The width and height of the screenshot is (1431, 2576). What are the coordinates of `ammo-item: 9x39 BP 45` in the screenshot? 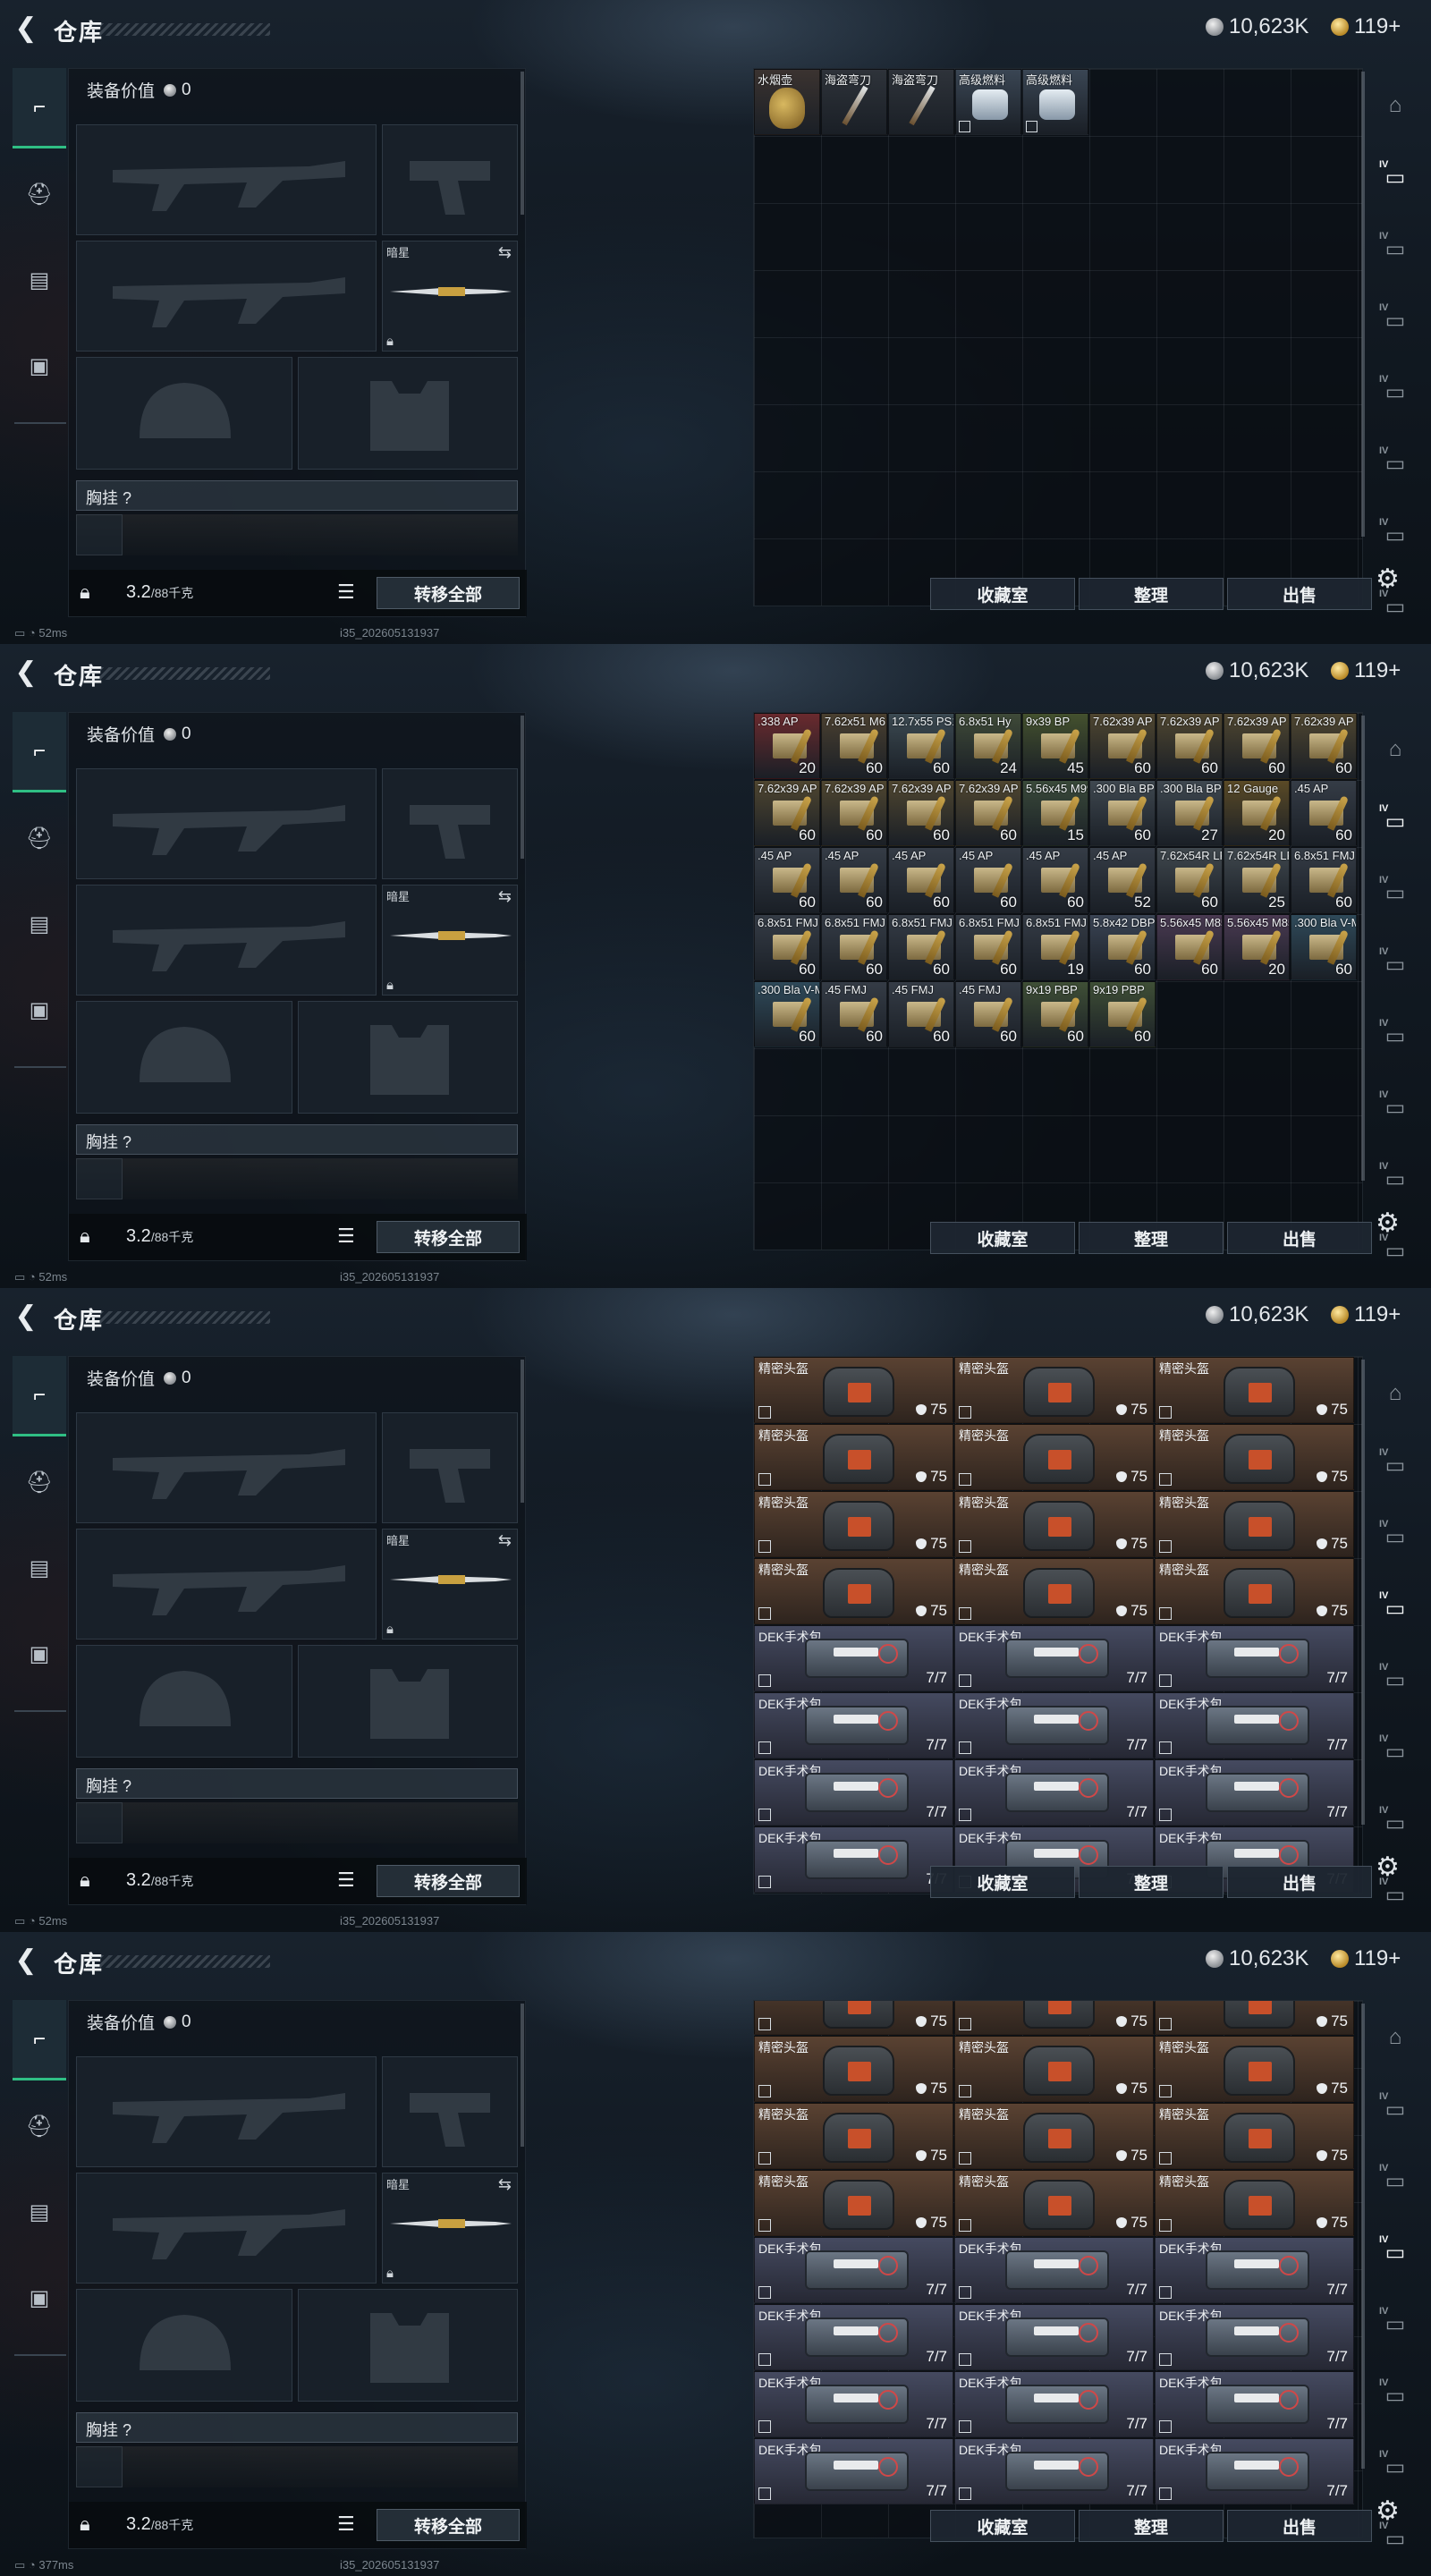 It's located at (1055, 746).